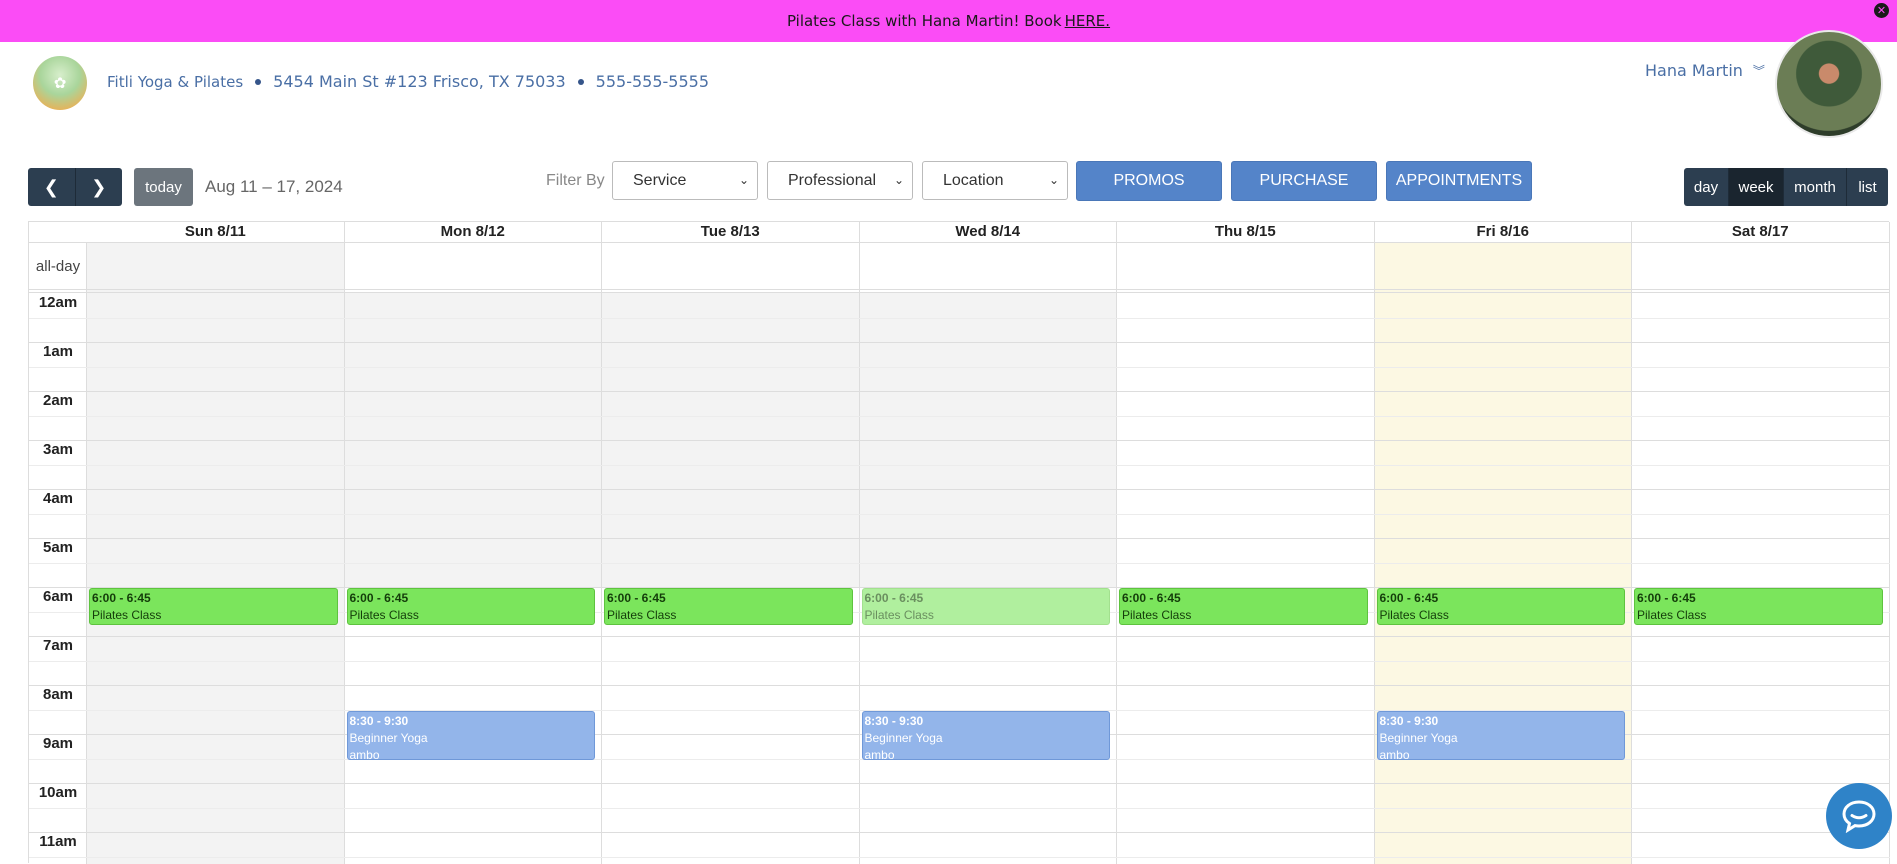 The width and height of the screenshot is (1897, 864). Describe the element at coordinates (1053, 180) in the screenshot. I see `chevron-down-icon: ⌄` at that location.